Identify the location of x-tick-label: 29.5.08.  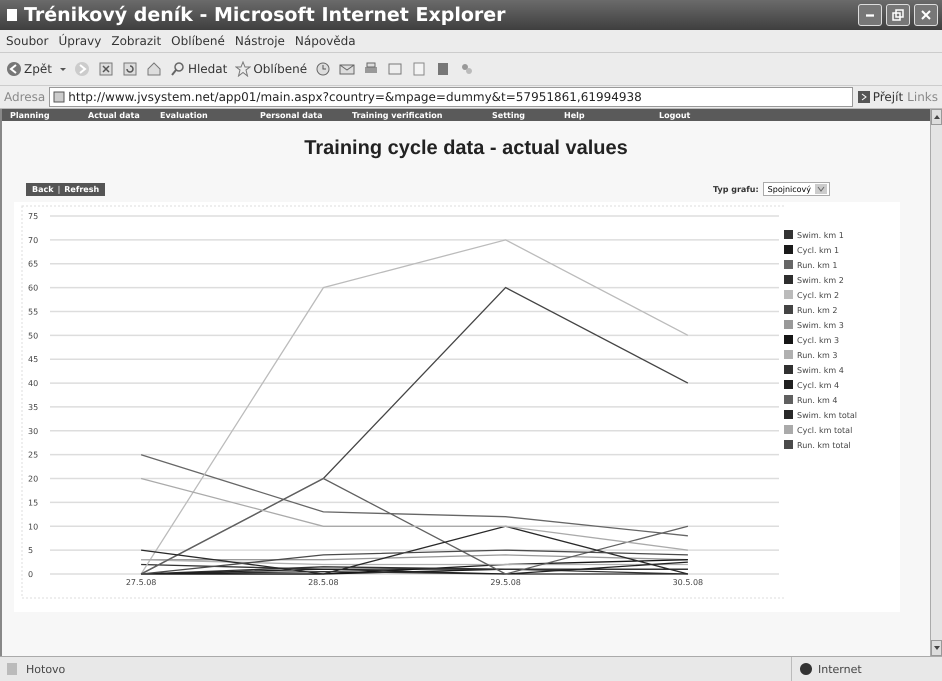
(505, 582).